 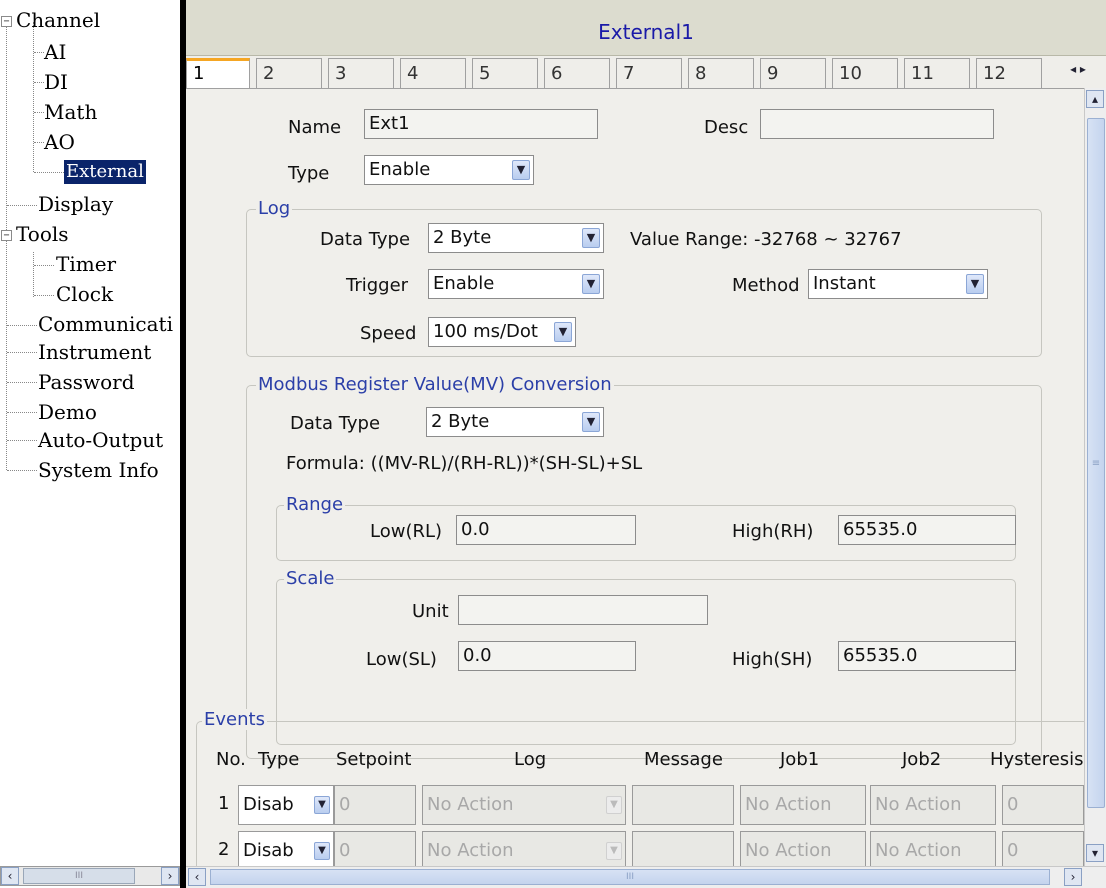 I want to click on tree-item-communication: Communicati, so click(x=105, y=324).